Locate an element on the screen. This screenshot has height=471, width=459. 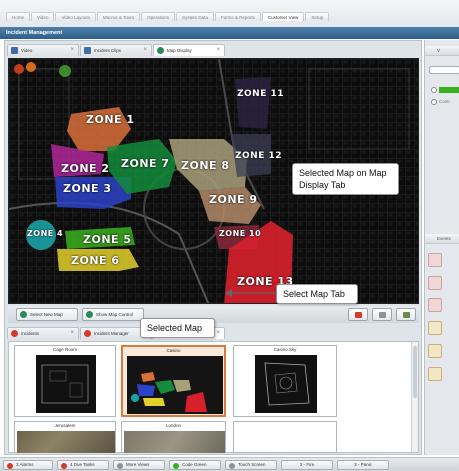
tab-video-label: Video is located at coordinates (27, 50).